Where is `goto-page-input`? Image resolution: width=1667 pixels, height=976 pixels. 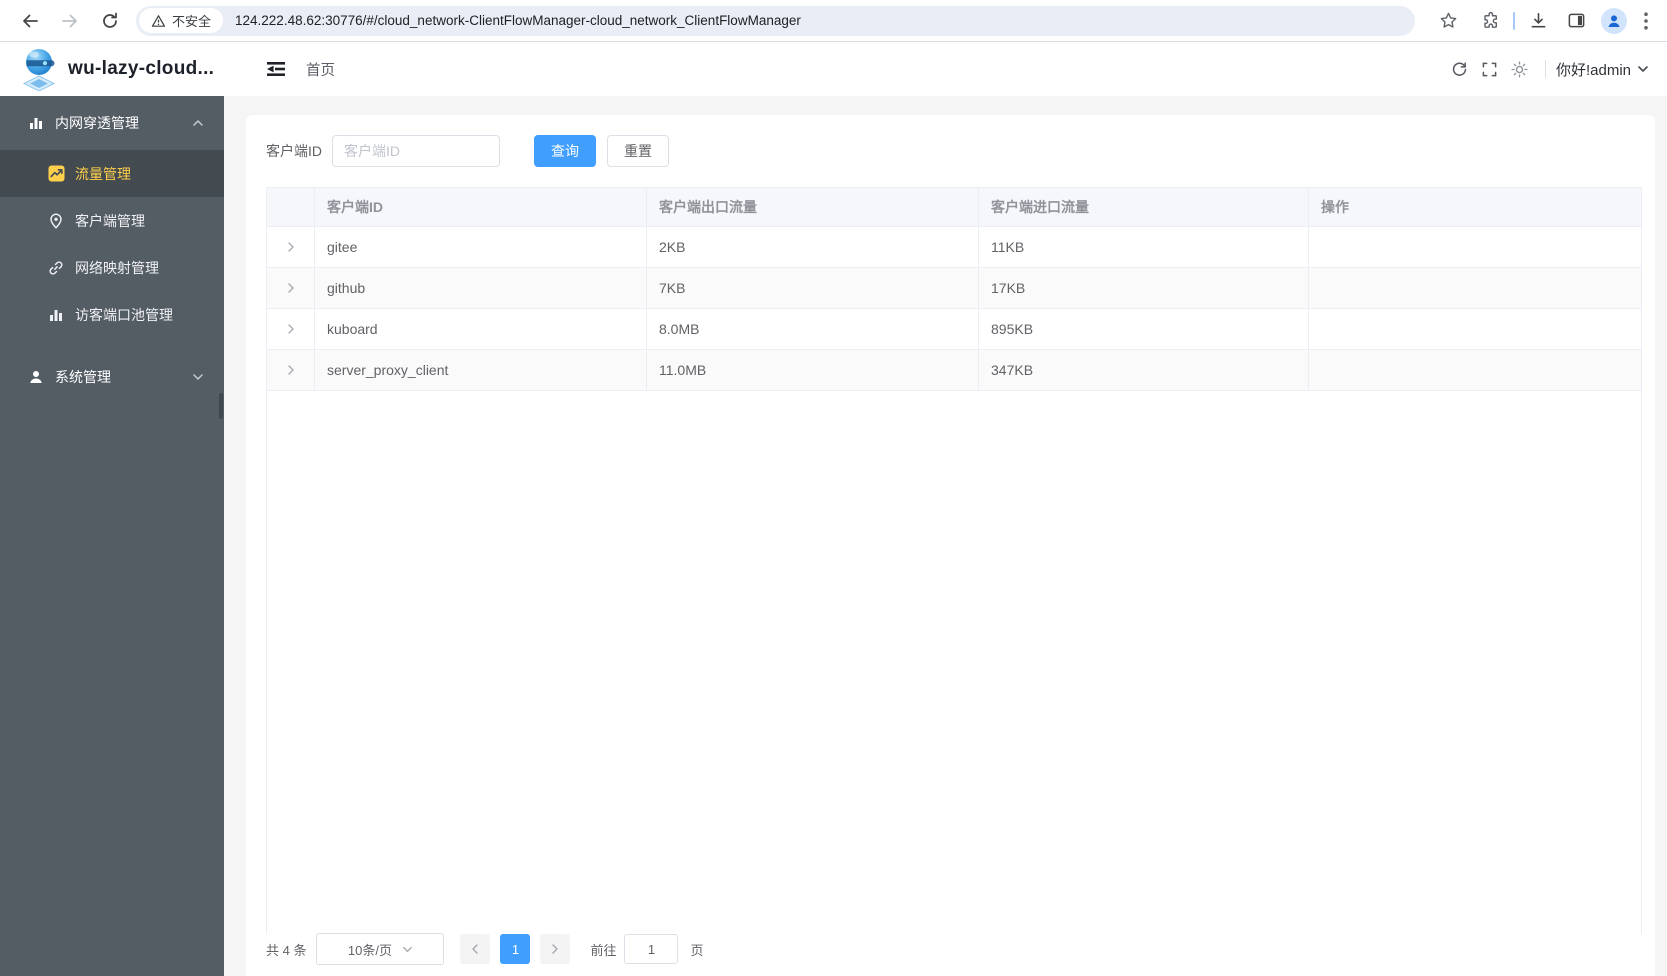
goto-page-input is located at coordinates (651, 949).